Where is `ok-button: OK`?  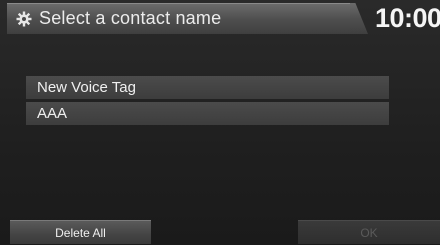 ok-button: OK is located at coordinates (369, 232).